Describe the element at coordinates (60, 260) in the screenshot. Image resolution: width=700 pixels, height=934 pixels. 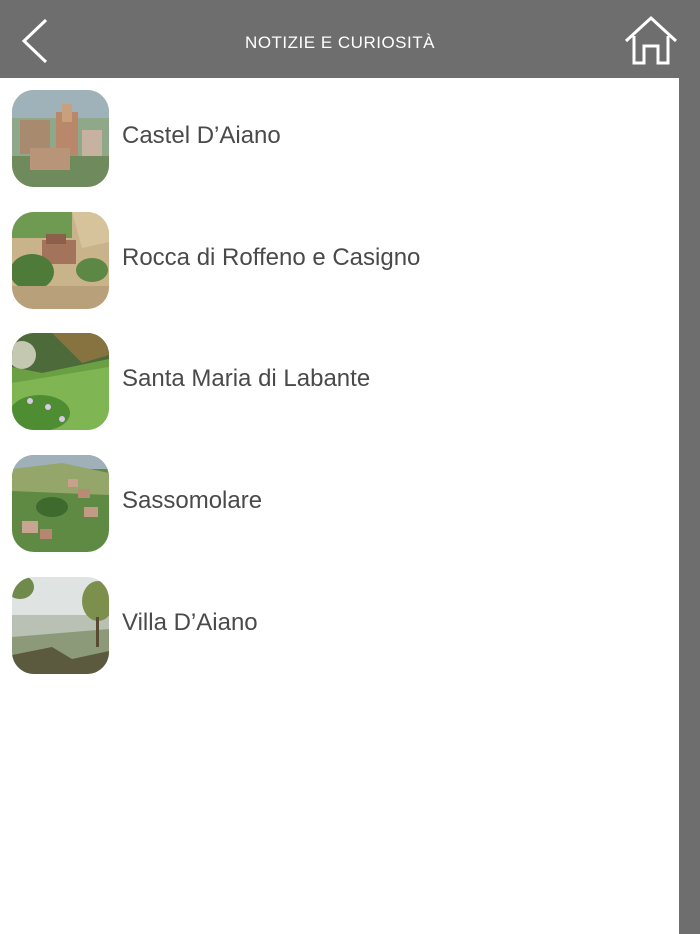
I see `rocca-di-roffeno-photo` at that location.